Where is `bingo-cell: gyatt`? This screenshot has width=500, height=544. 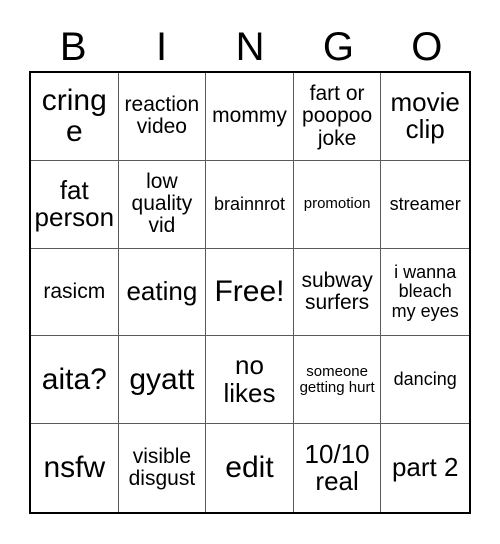
bingo-cell: gyatt is located at coordinates (162, 380).